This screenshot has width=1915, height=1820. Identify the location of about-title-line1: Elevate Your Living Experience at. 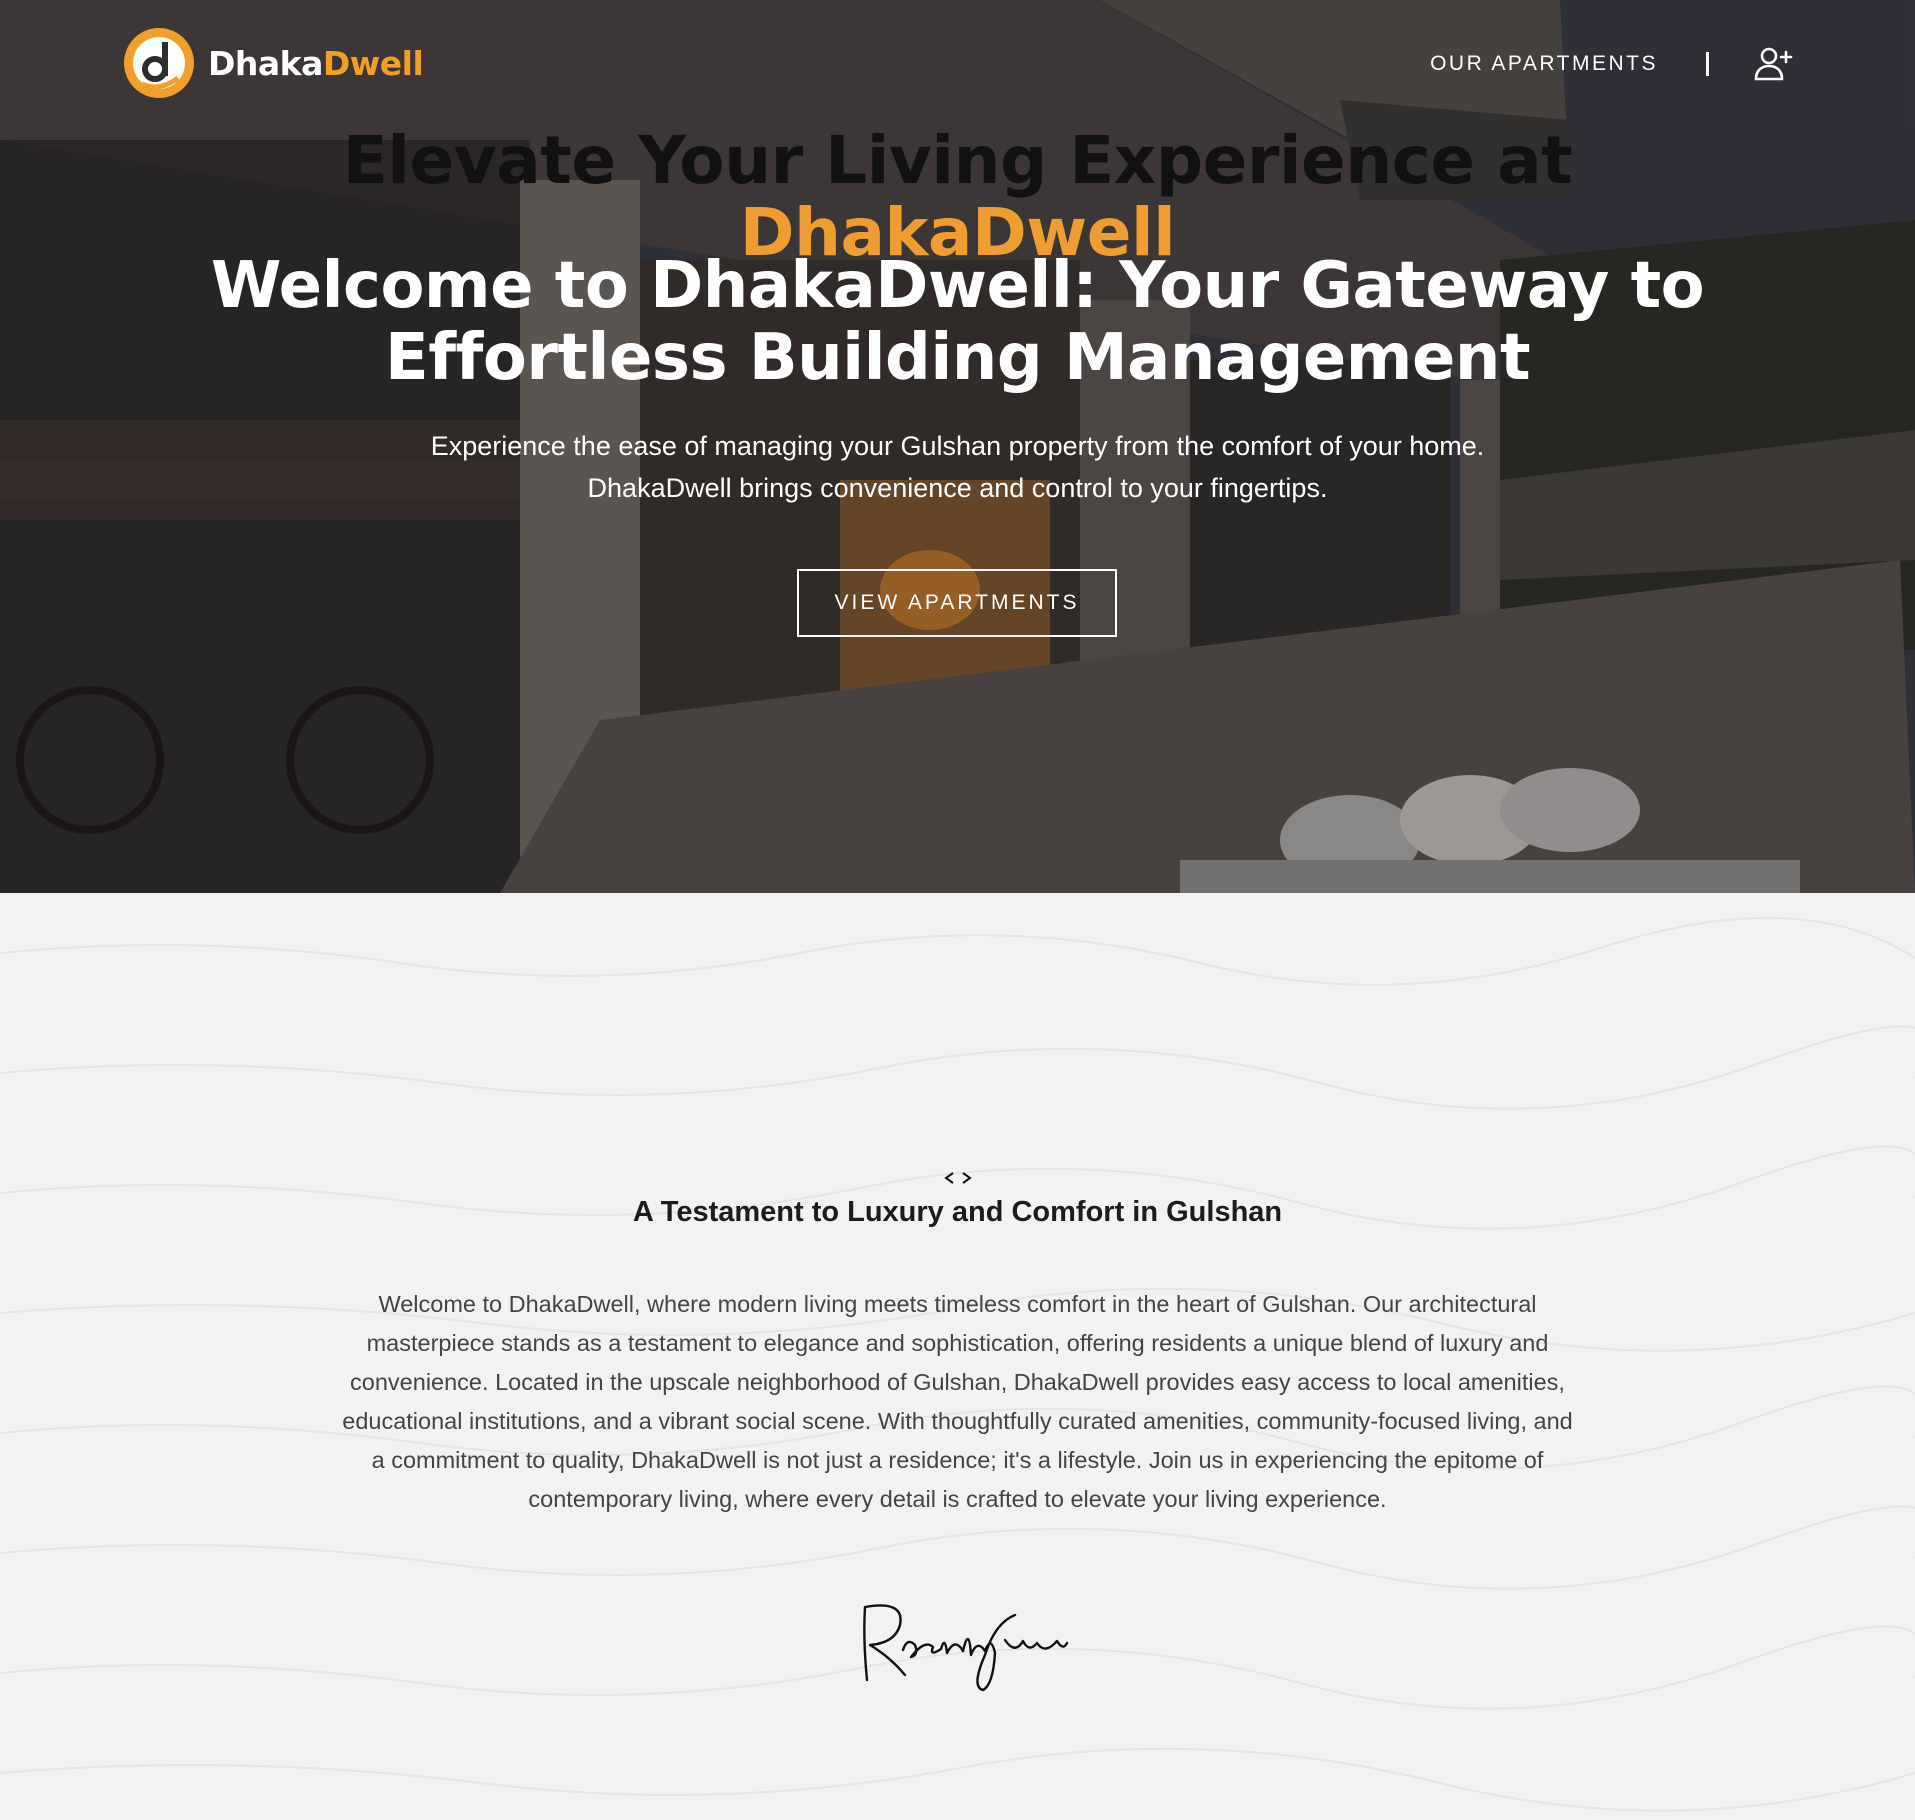
(957, 160).